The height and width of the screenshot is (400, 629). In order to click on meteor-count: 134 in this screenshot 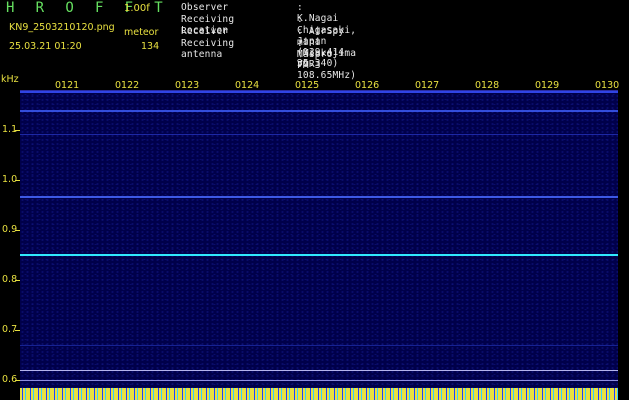, I will do `click(150, 46)`.